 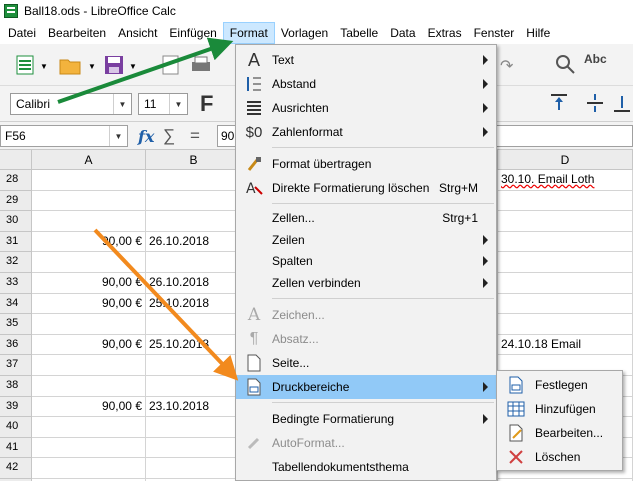 What do you see at coordinates (565, 345) in the screenshot?
I see `cell-d: 24.10.18 Email` at bounding box center [565, 345].